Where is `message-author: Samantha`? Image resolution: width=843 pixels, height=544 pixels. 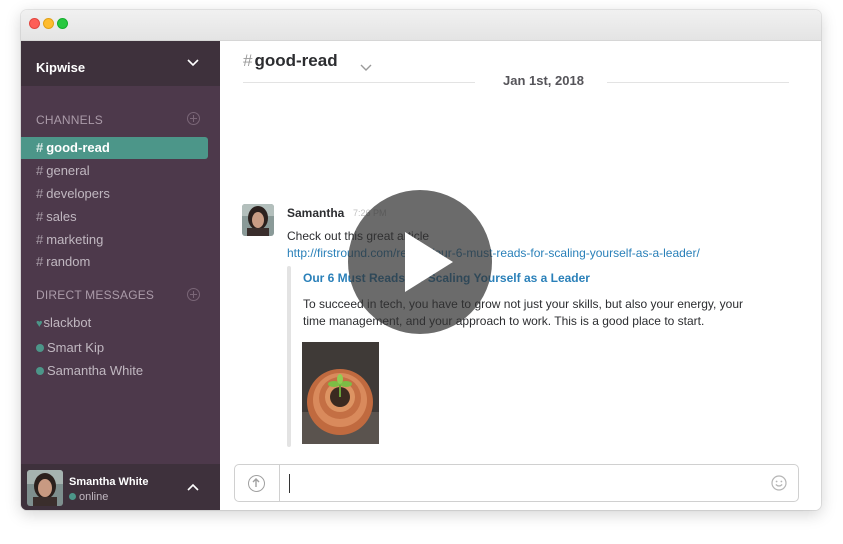 message-author: Samantha is located at coordinates (315, 213).